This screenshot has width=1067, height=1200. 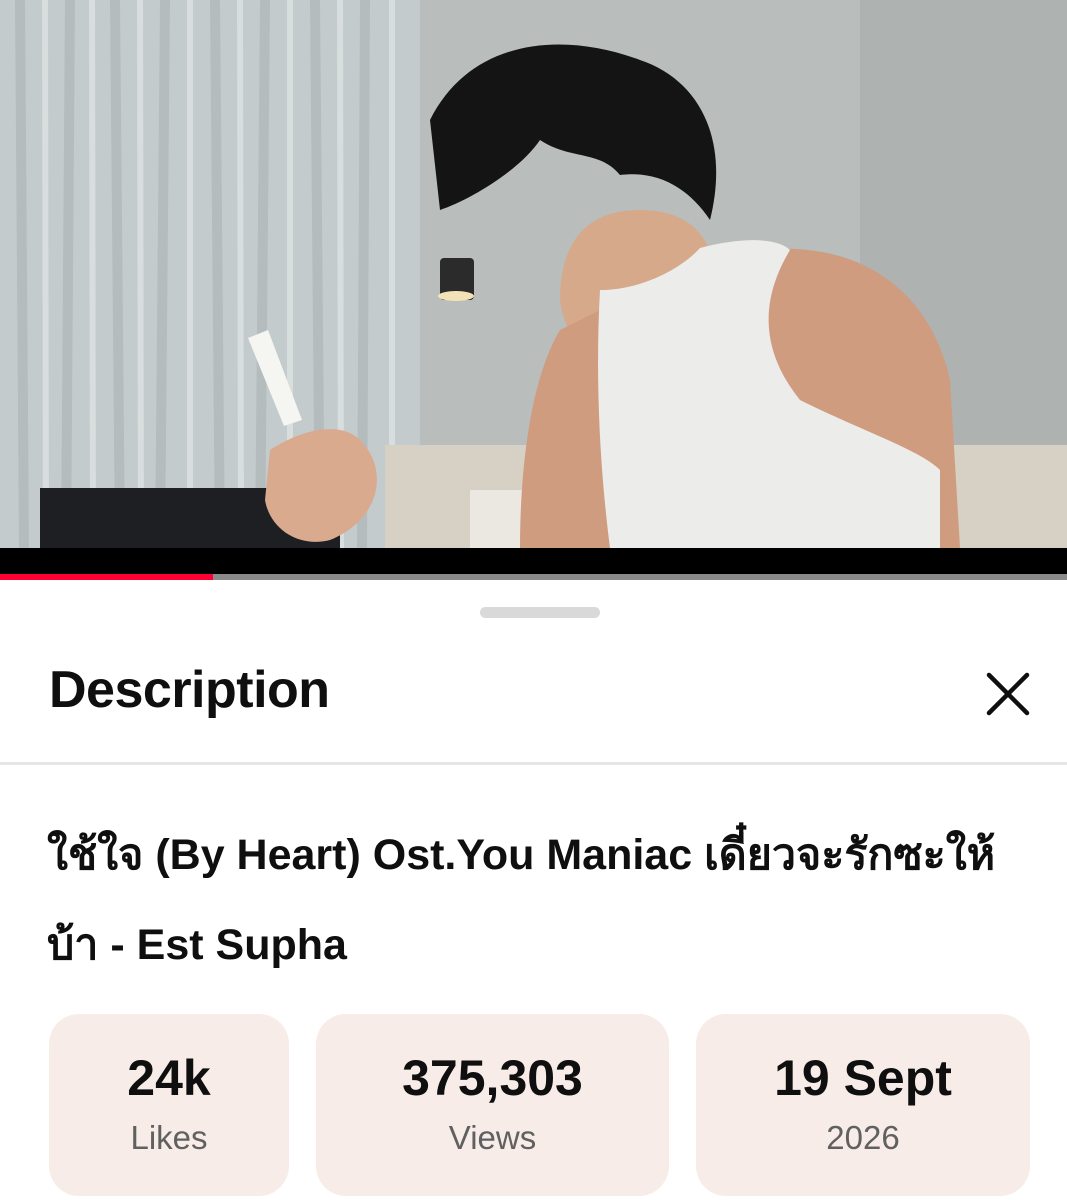 I want to click on close-icon, so click(x=1008, y=694).